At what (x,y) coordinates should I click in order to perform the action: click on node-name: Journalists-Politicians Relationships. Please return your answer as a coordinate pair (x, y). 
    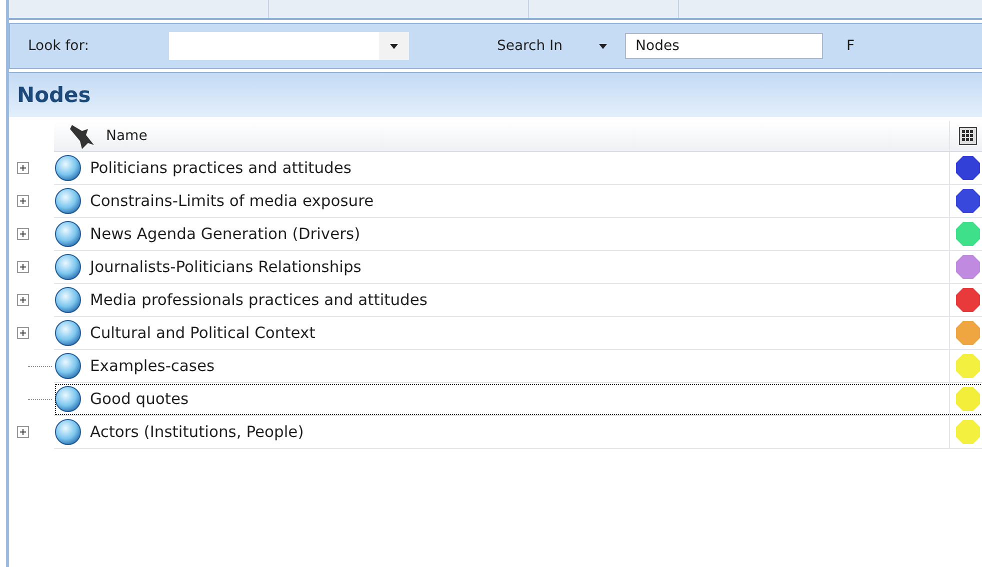
    Looking at the image, I should click on (226, 267).